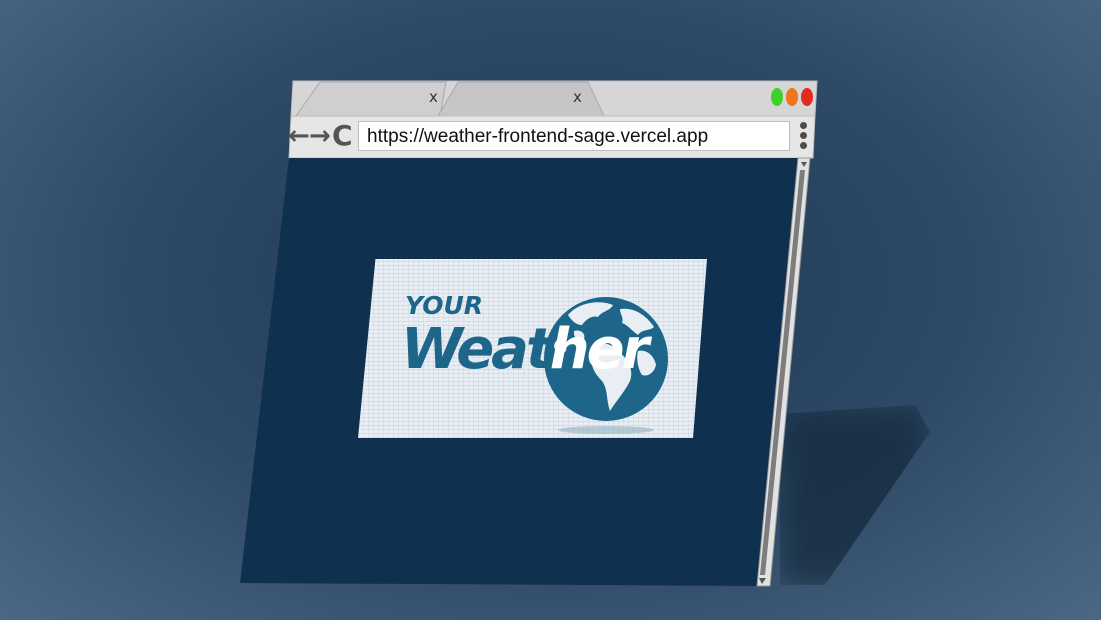 The height and width of the screenshot is (620, 1101). What do you see at coordinates (792, 97) in the screenshot?
I see `minimize-button` at bounding box center [792, 97].